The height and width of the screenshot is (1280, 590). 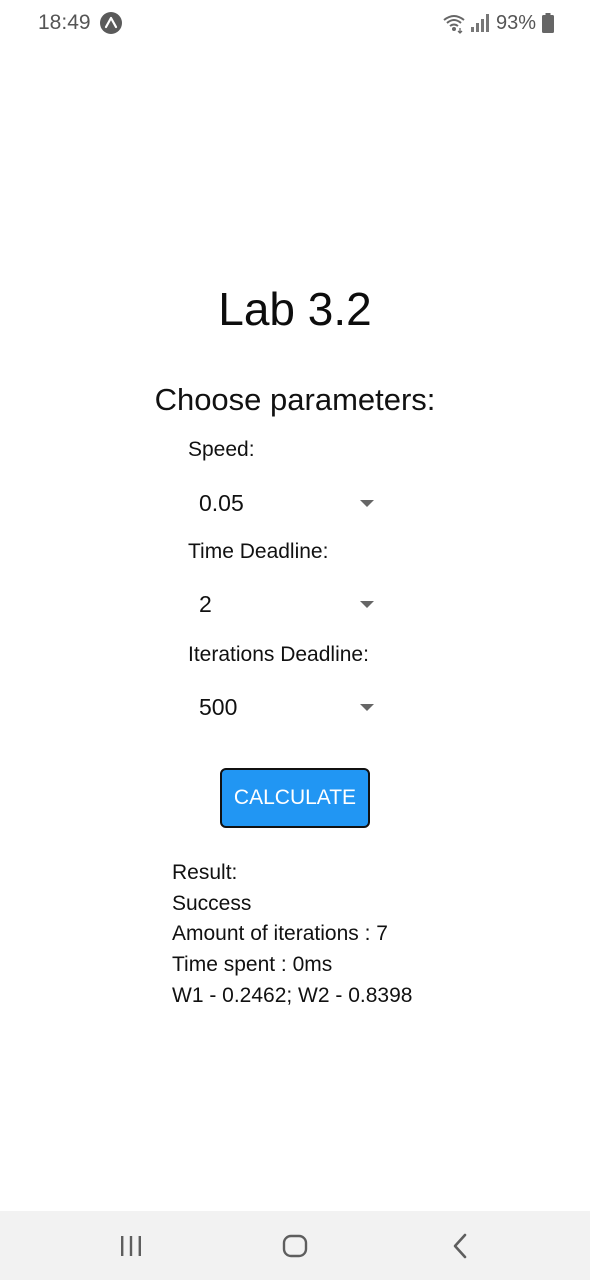 I want to click on app-notification-icon, so click(x=111, y=23).